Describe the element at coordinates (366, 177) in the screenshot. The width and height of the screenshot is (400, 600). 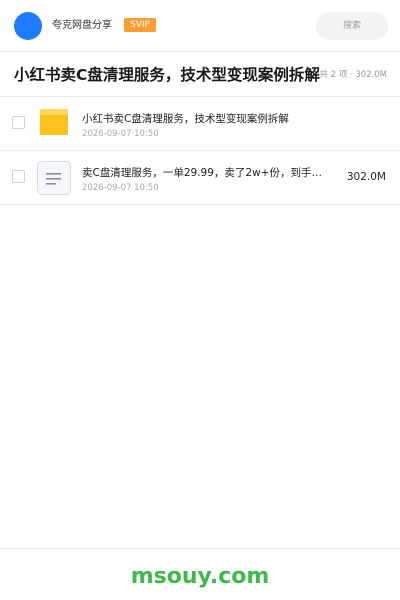
I see `file-size: 302.0M` at that location.